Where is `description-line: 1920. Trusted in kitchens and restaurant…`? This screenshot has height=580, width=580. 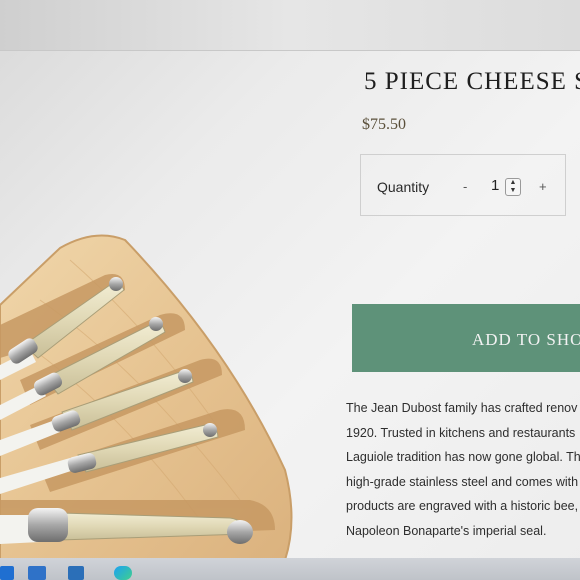
description-line: 1920. Trusted in kitchens and restaurant… is located at coordinates (461, 432).